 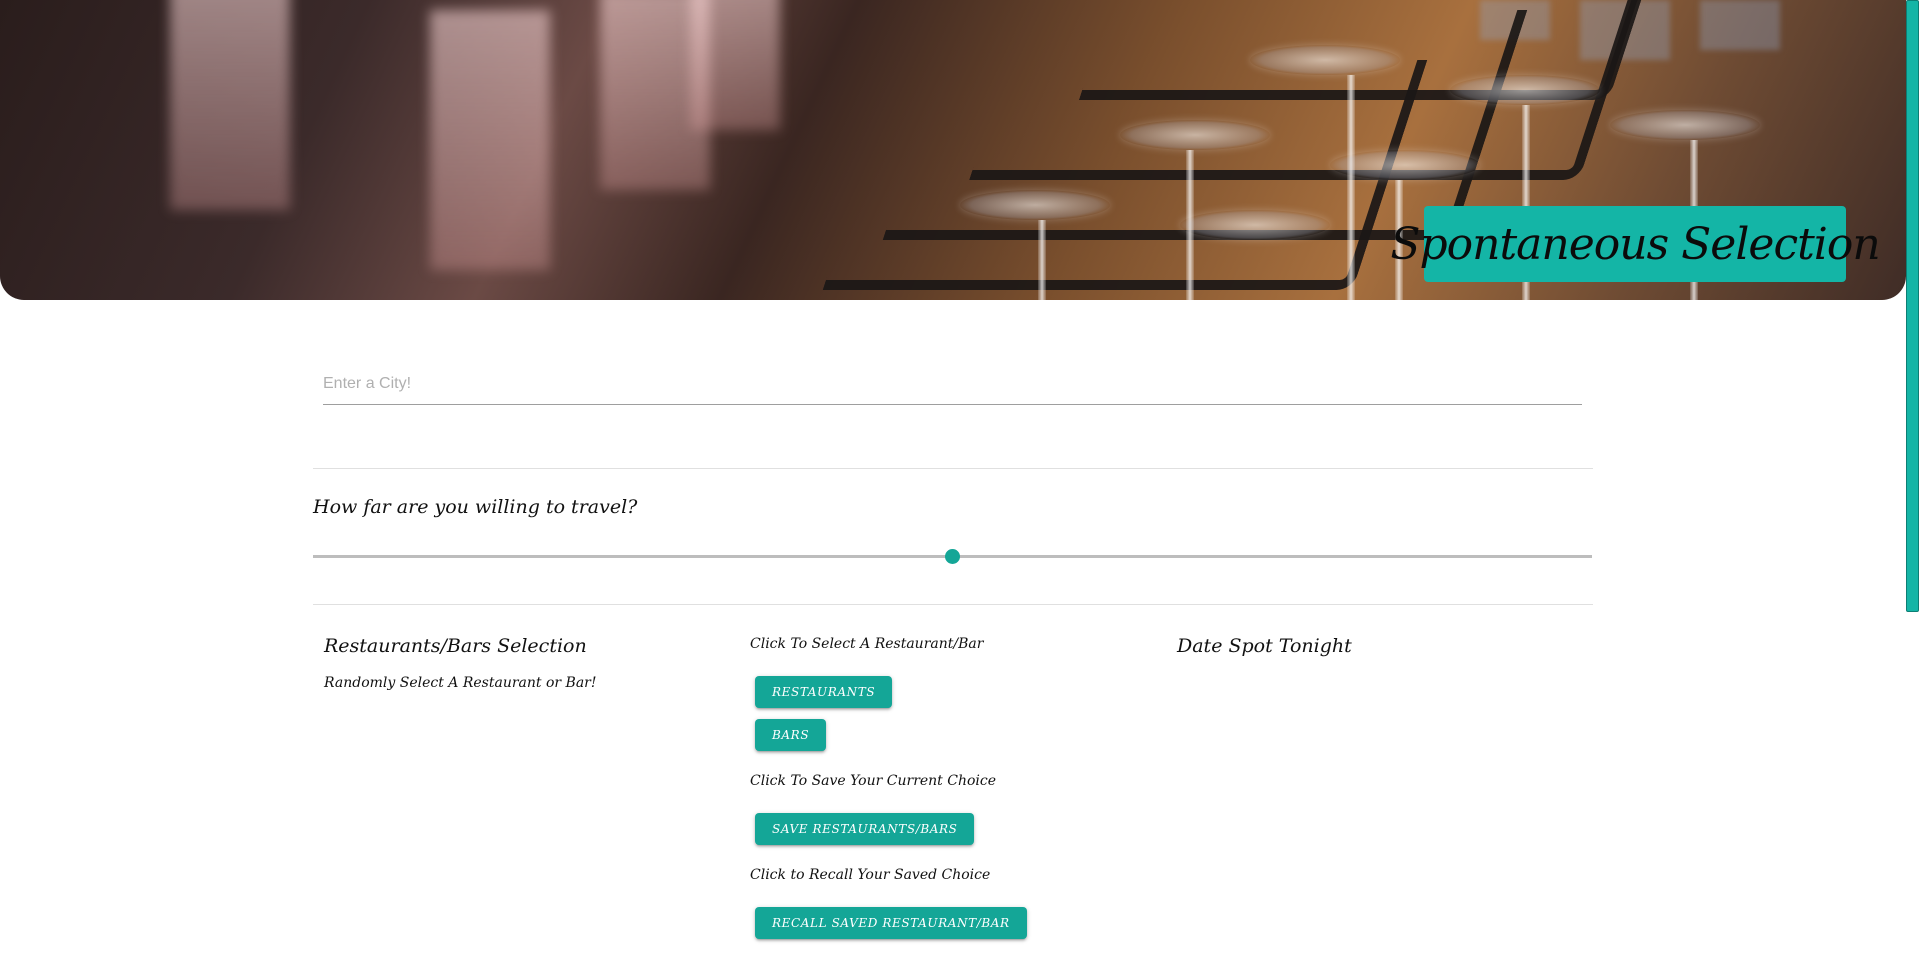 I want to click on result-heading: Date Spot Tonight, so click(x=1264, y=646).